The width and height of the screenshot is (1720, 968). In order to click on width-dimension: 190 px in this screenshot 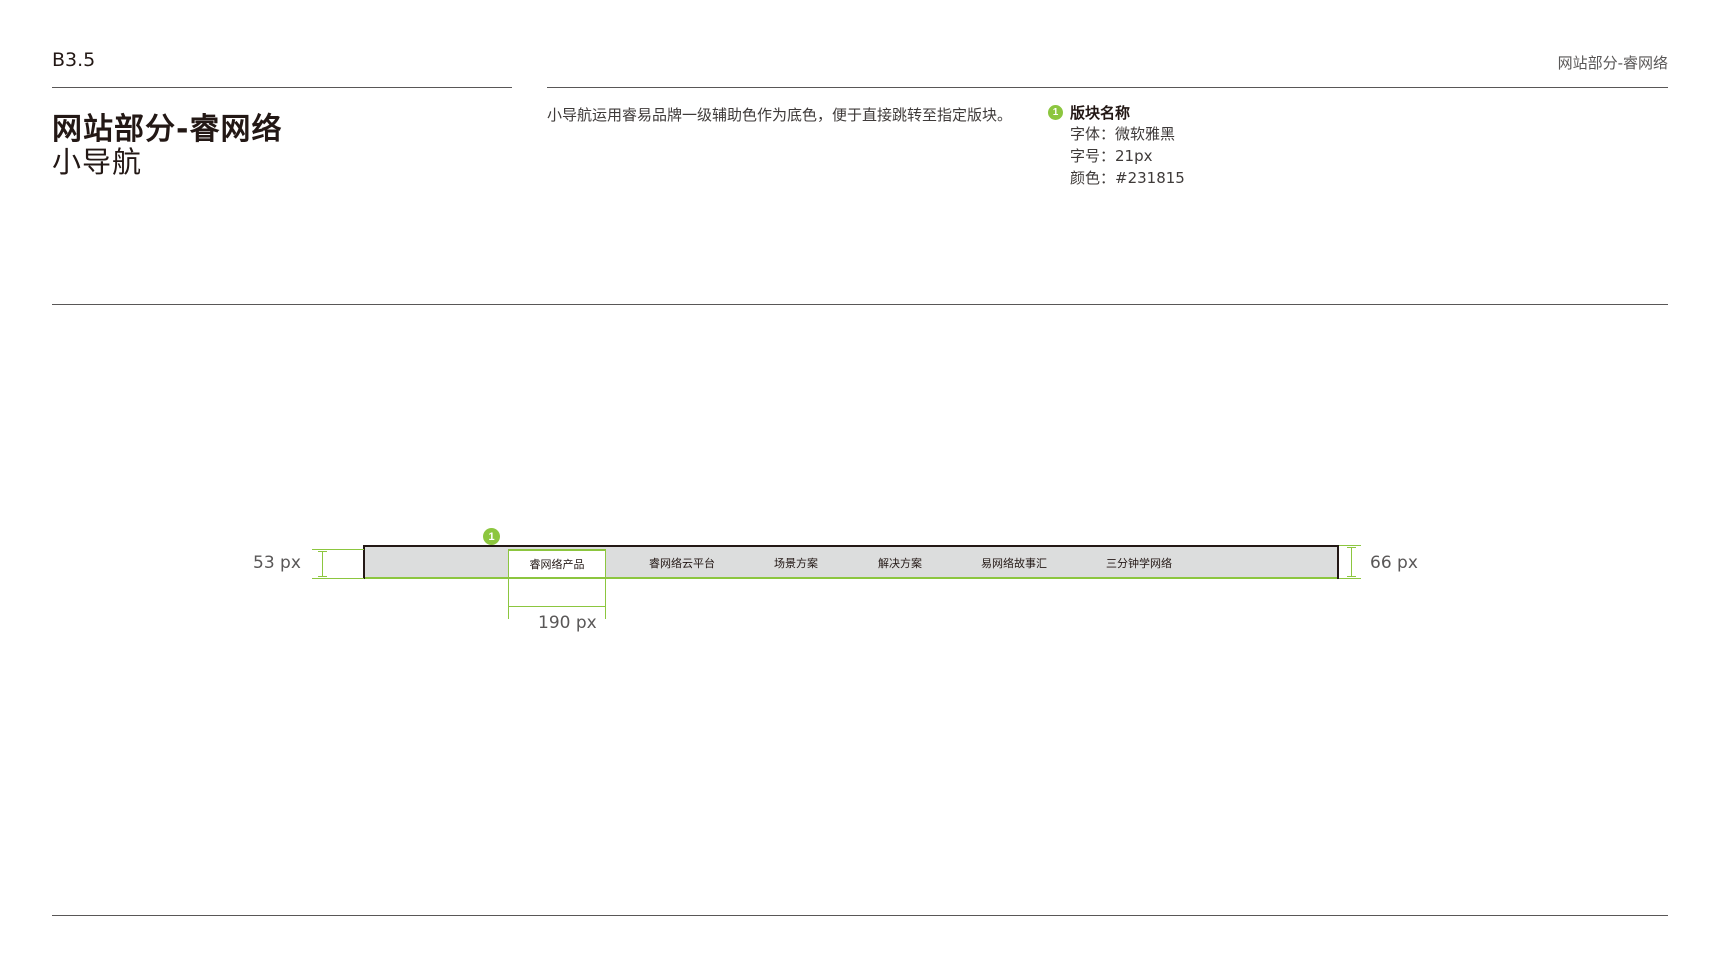, I will do `click(567, 623)`.